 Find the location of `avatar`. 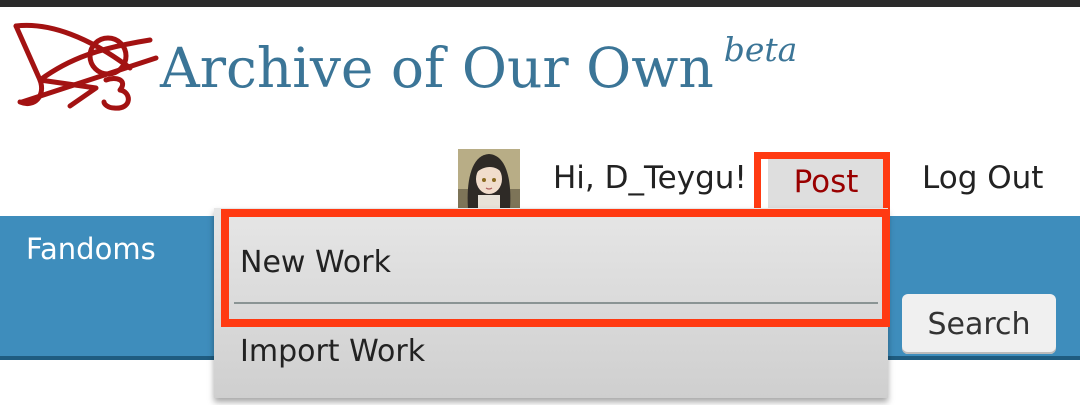

avatar is located at coordinates (489, 179).